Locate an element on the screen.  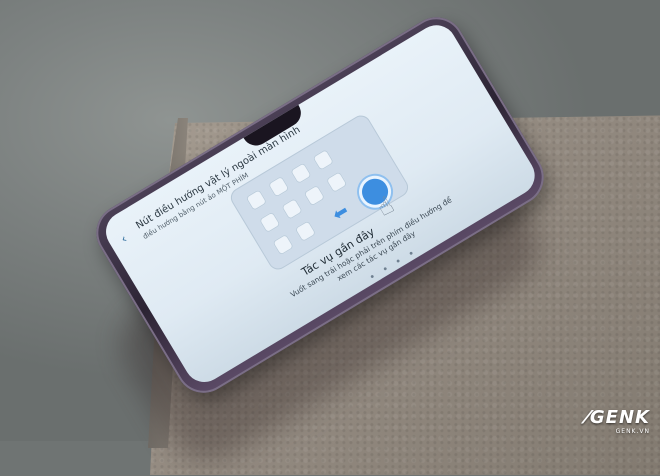
watermark-site: GENK.VN is located at coordinates (632, 431).